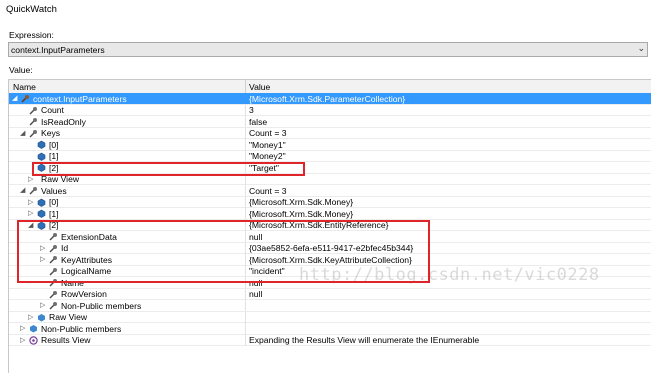  What do you see at coordinates (318, 225) in the screenshot?
I see `tree-row-value: {Microsoft.Xrm.Sdk.EntityReference}` at bounding box center [318, 225].